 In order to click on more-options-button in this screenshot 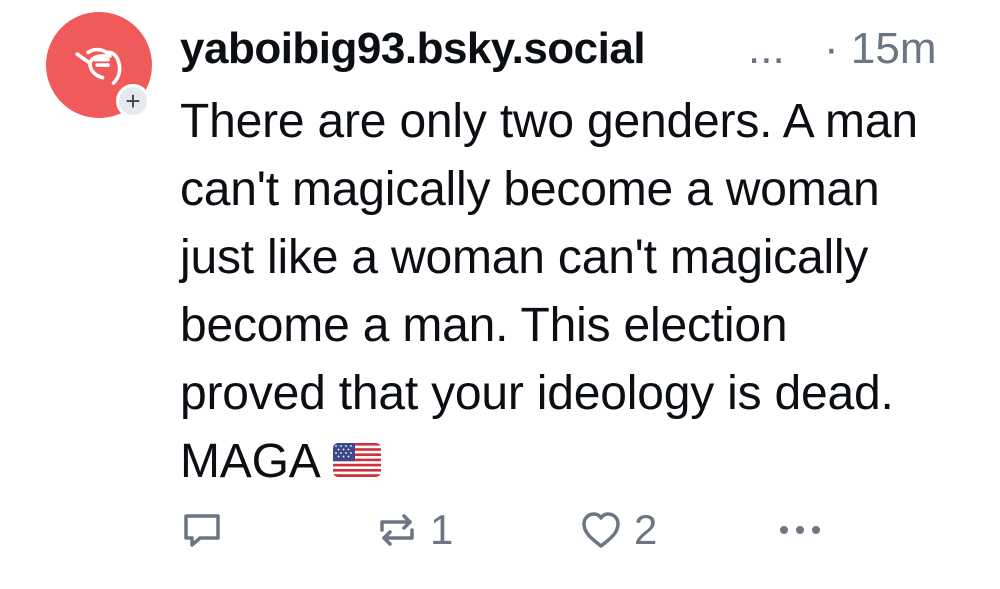, I will do `click(800, 530)`.